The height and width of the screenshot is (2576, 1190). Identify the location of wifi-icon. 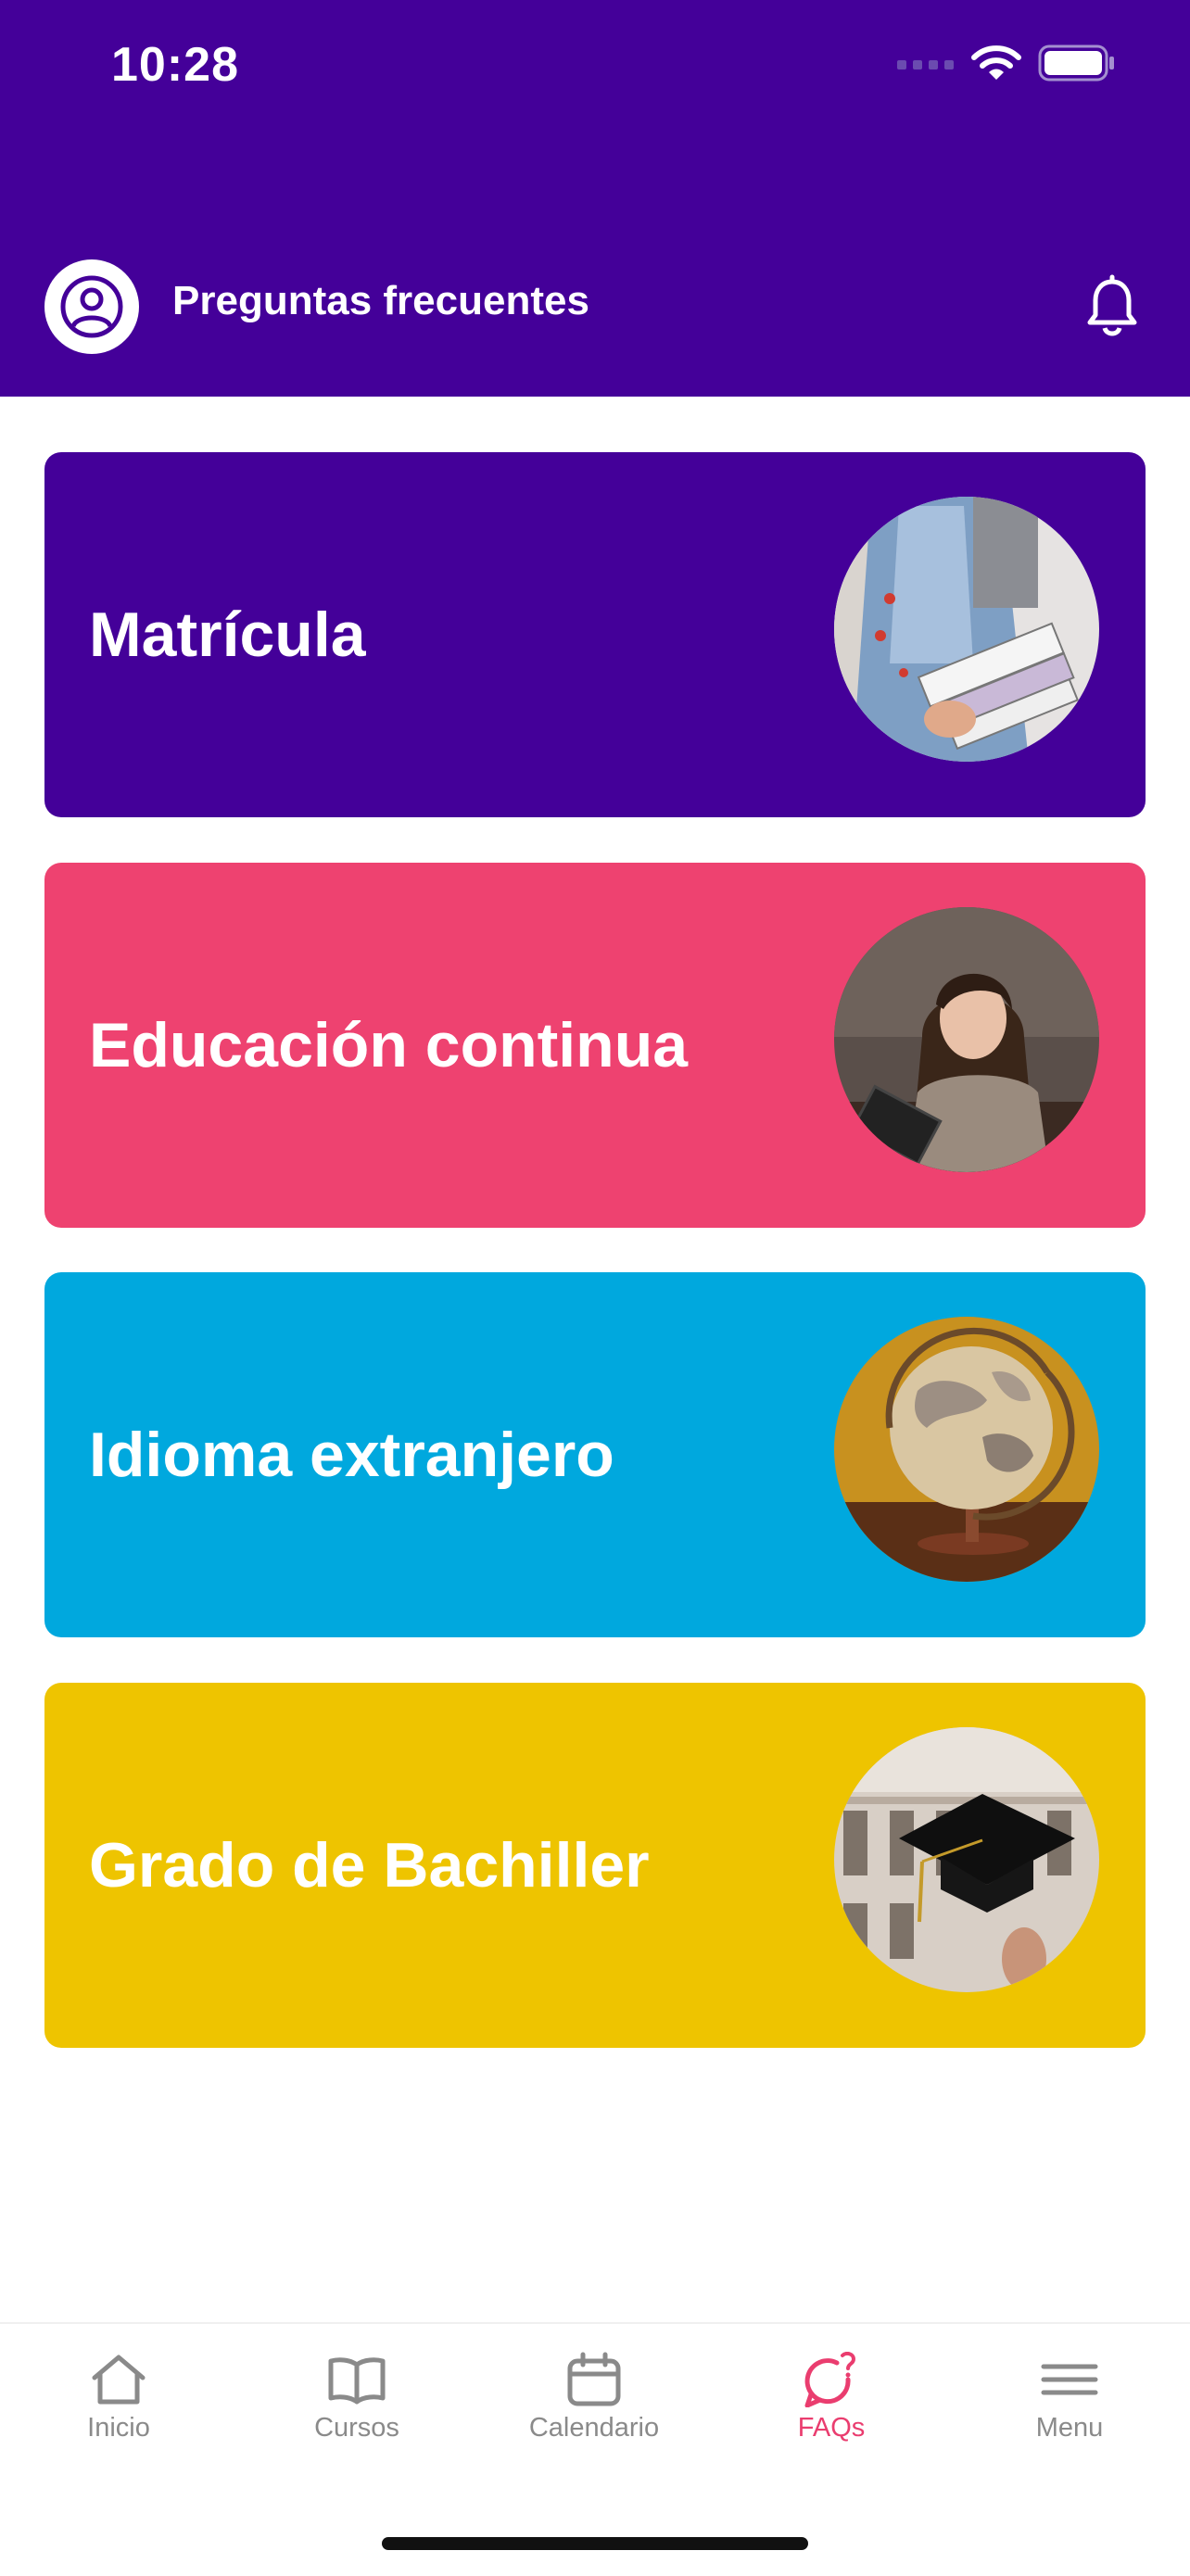
(996, 63).